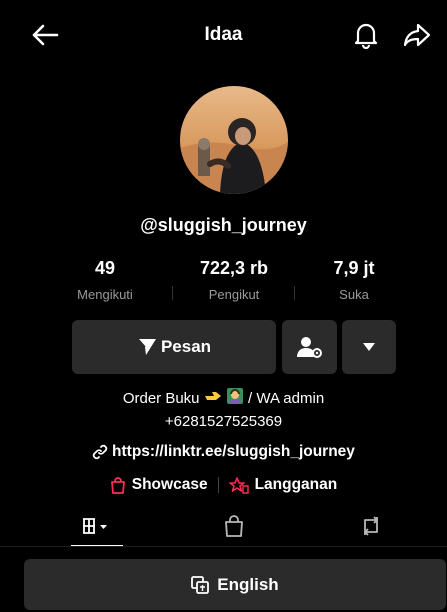 The height and width of the screenshot is (612, 447). I want to click on profile-extras: Showcase Langganan, so click(223, 485).